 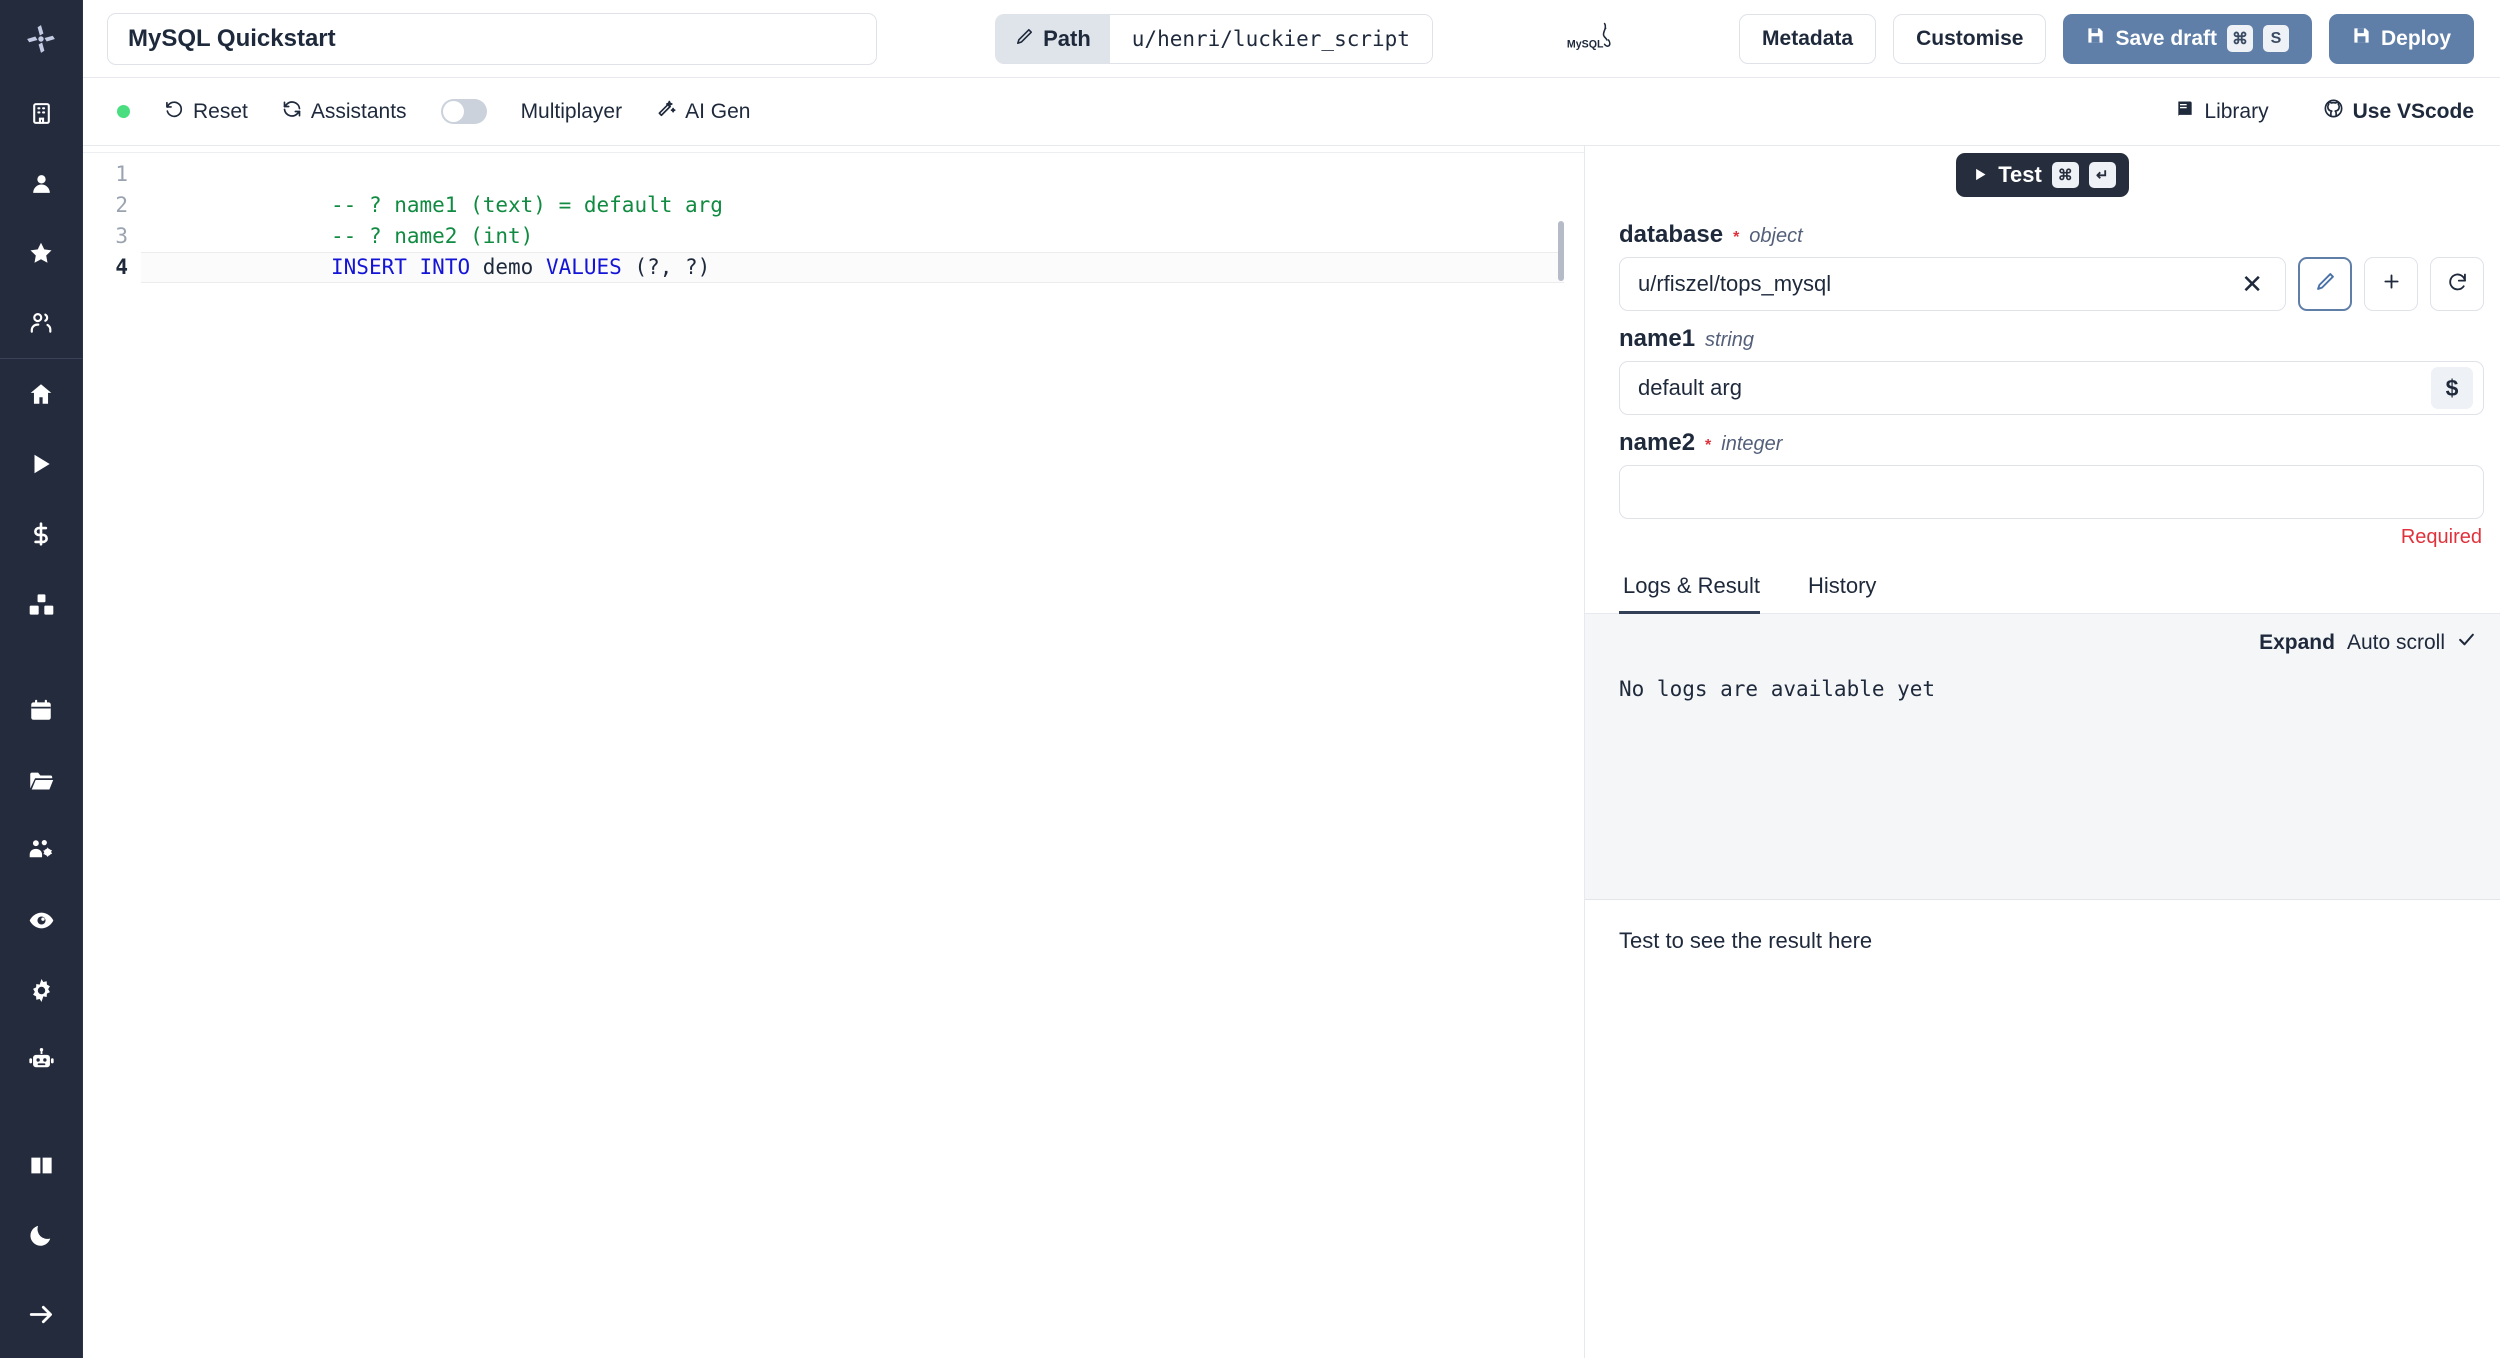 What do you see at coordinates (112, 755) in the screenshot?
I see `line-number-gutter: 1 2 3 4` at bounding box center [112, 755].